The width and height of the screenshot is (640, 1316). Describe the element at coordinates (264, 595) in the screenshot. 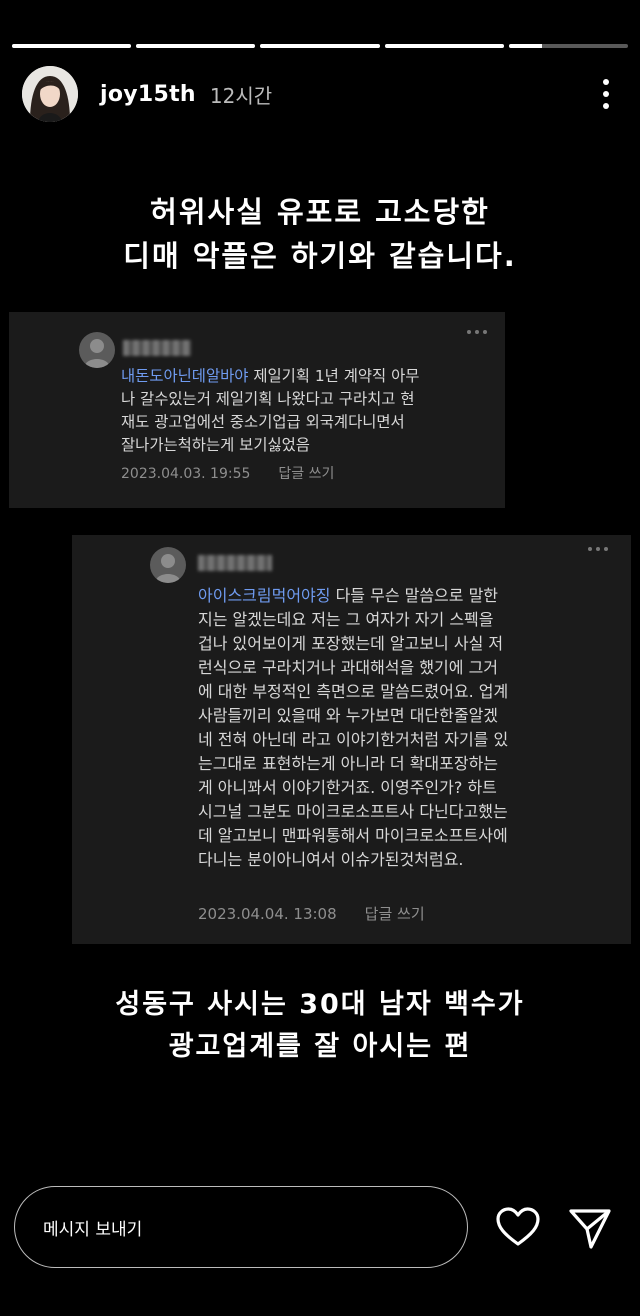

I see `comment-mention: 아이스크림먹어야징` at that location.